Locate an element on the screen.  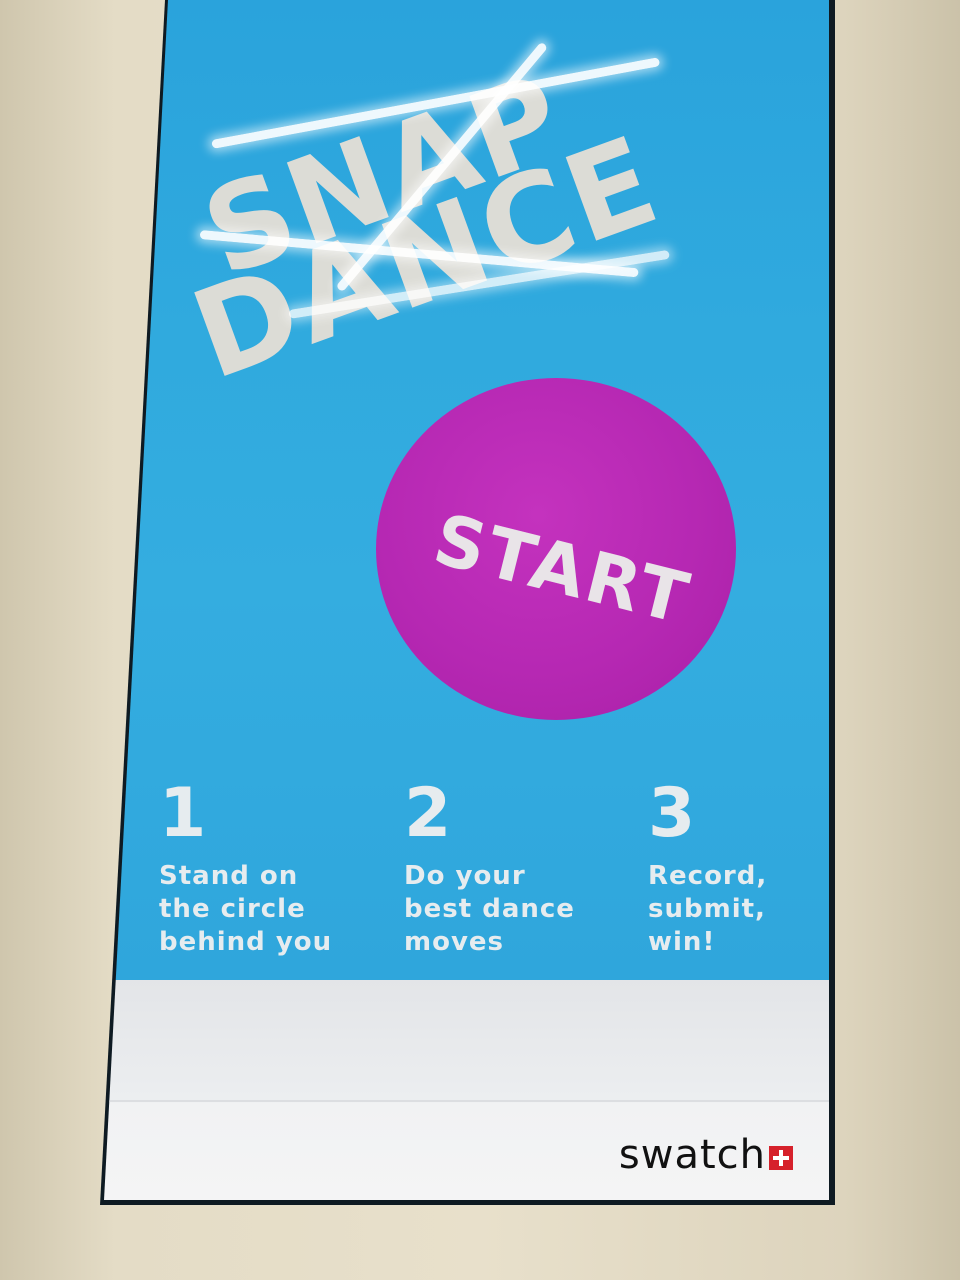
step-number: 2 is located at coordinates (428, 813).